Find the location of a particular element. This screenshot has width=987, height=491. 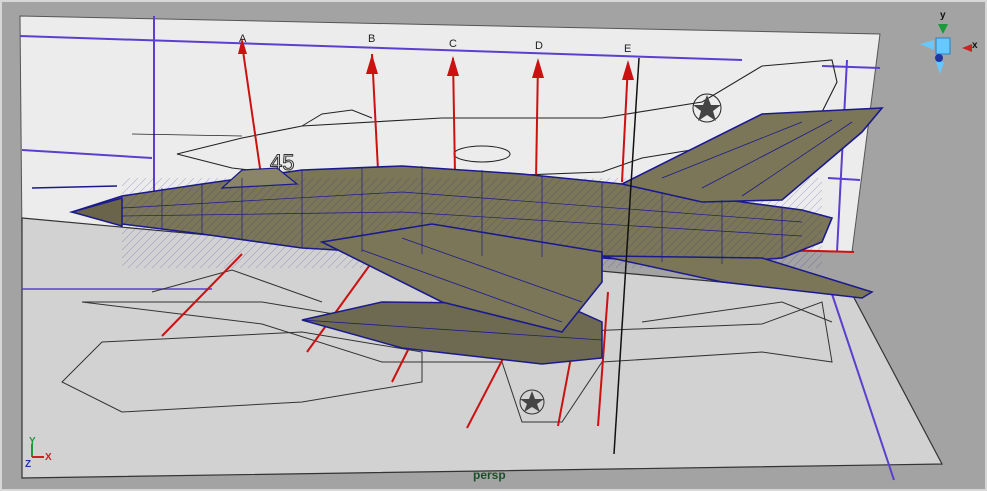

view-cube-x-label: x is located at coordinates (975, 45).